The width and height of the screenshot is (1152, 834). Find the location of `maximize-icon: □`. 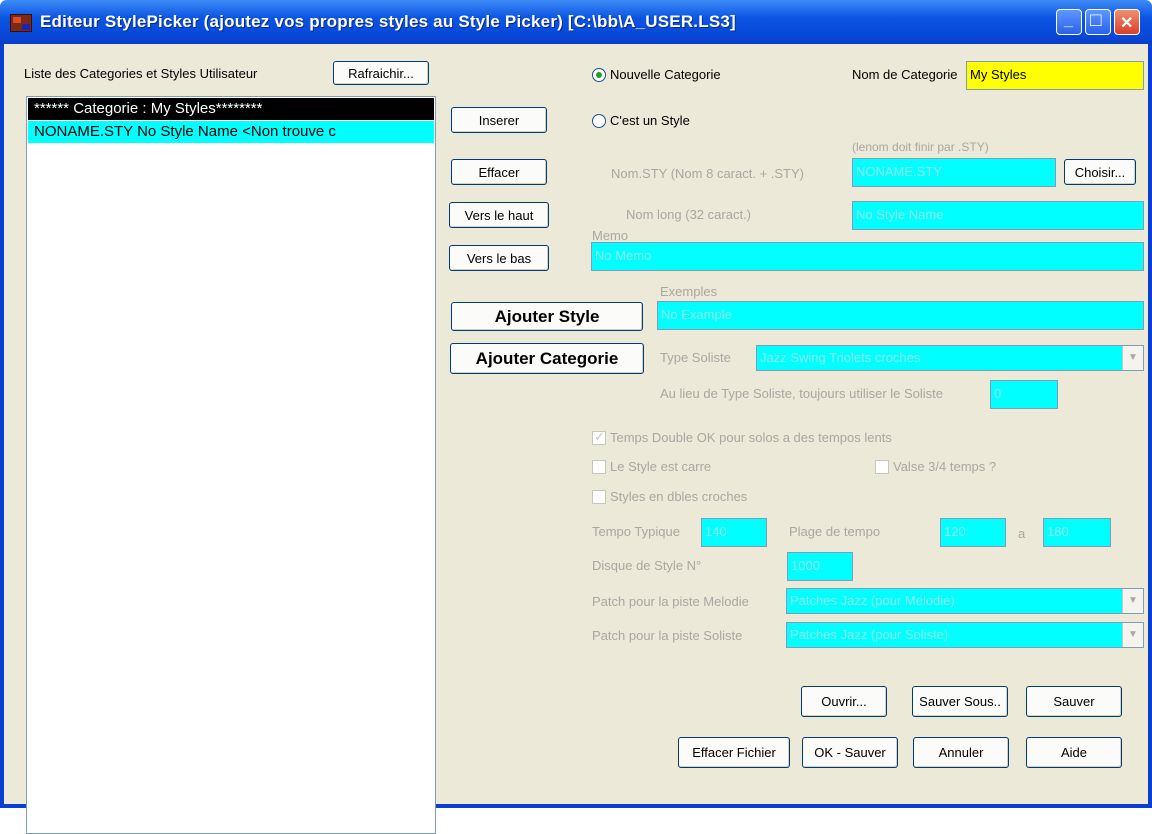

maximize-icon: □ is located at coordinates (1096, 20).